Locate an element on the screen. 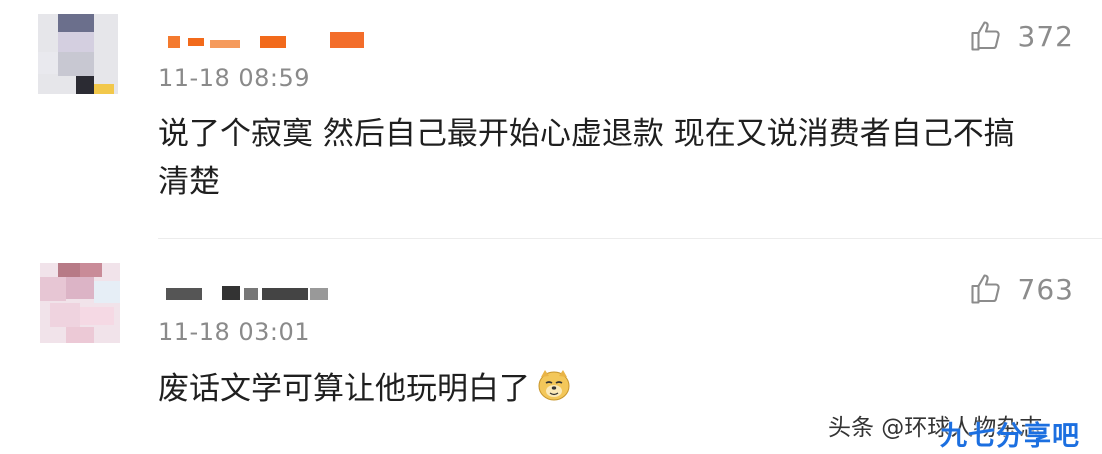  doge-emoji is located at coordinates (554, 385).